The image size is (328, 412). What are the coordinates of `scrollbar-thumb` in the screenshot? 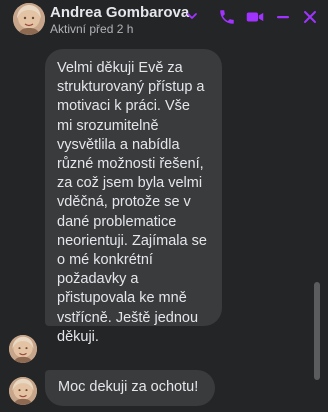 It's located at (317, 331).